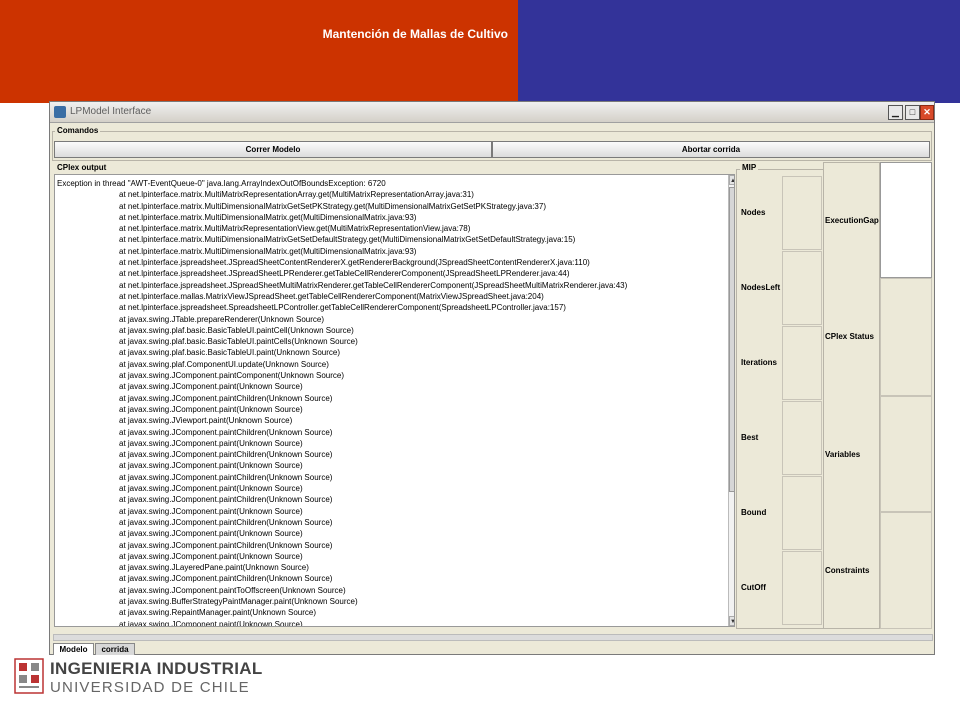 The width and height of the screenshot is (960, 720). I want to click on scroll-down-icon: ▼, so click(731, 621).